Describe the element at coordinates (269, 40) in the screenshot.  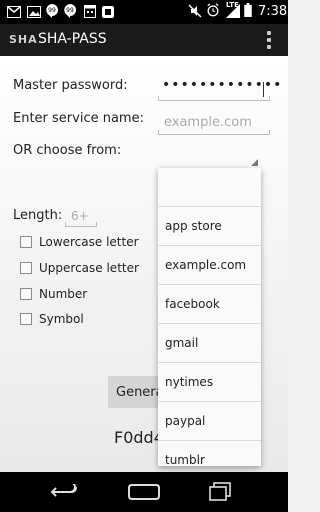
I see `overflow-menu-icon` at that location.